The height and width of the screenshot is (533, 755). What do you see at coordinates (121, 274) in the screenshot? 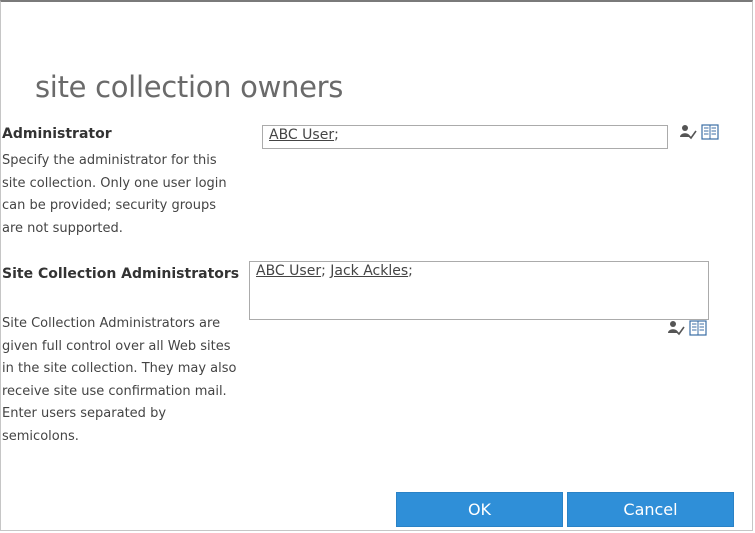
I see `site-collection-admins-heading: Site Collection Administrators` at bounding box center [121, 274].